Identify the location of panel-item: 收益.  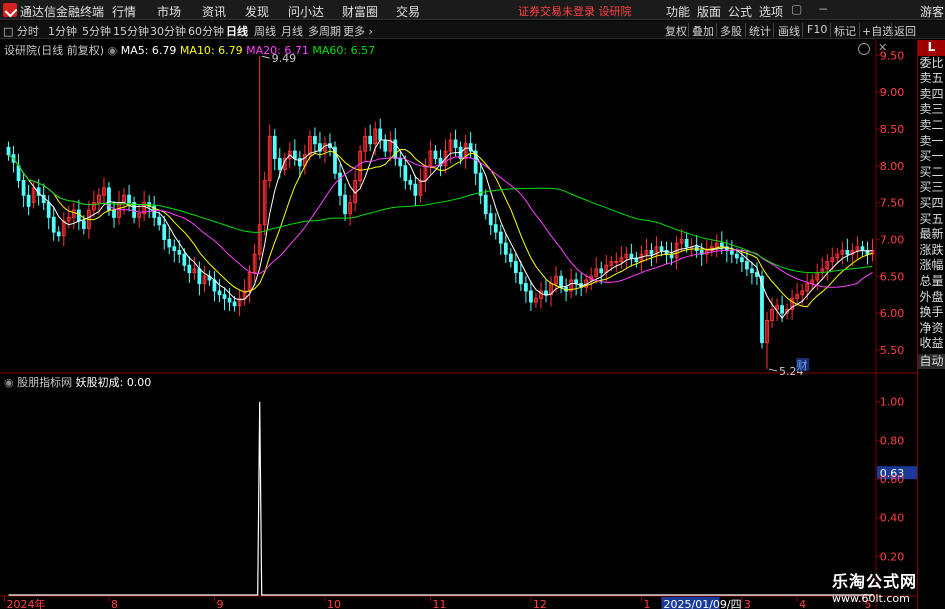
(931, 343).